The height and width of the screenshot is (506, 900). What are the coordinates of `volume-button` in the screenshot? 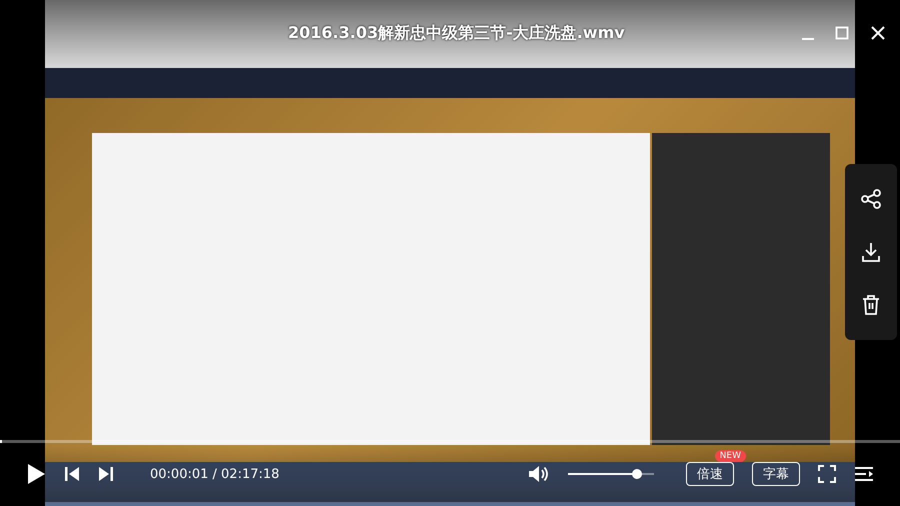 It's located at (539, 474).